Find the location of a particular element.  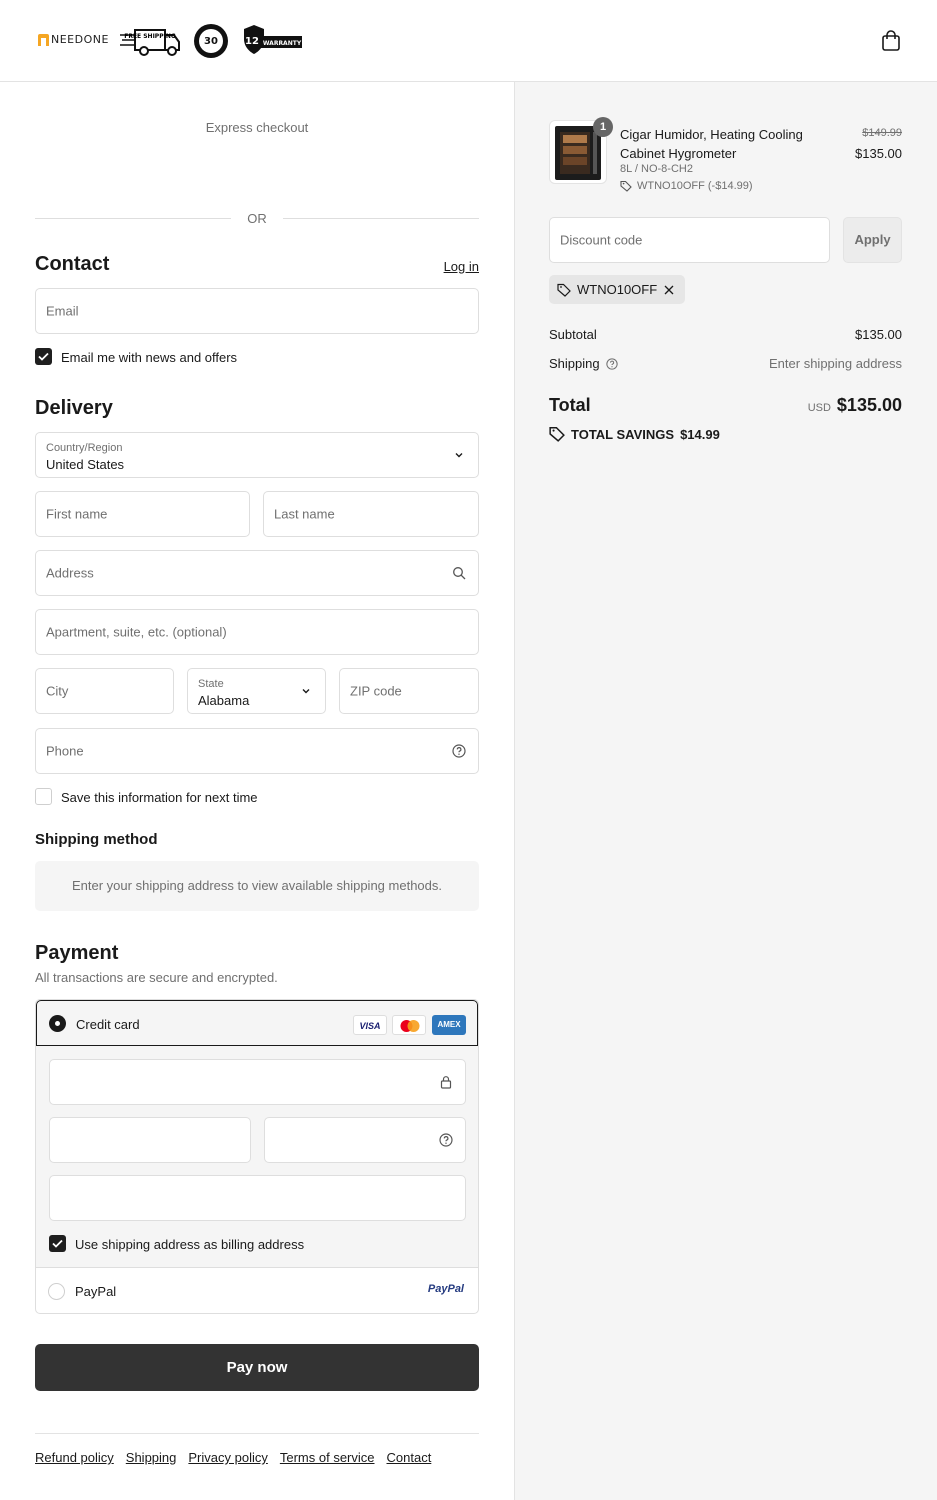

close-icon is located at coordinates (669, 290).